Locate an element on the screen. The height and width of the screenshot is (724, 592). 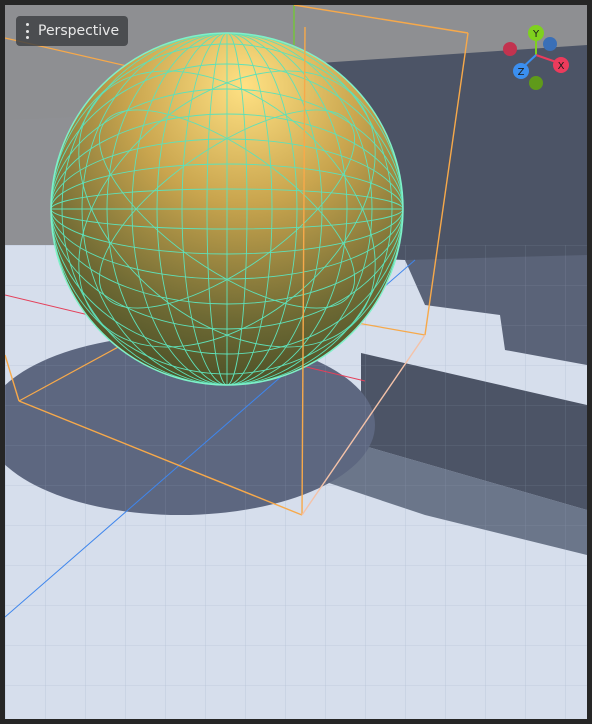
kebab-menu-icon is located at coordinates (27, 31).